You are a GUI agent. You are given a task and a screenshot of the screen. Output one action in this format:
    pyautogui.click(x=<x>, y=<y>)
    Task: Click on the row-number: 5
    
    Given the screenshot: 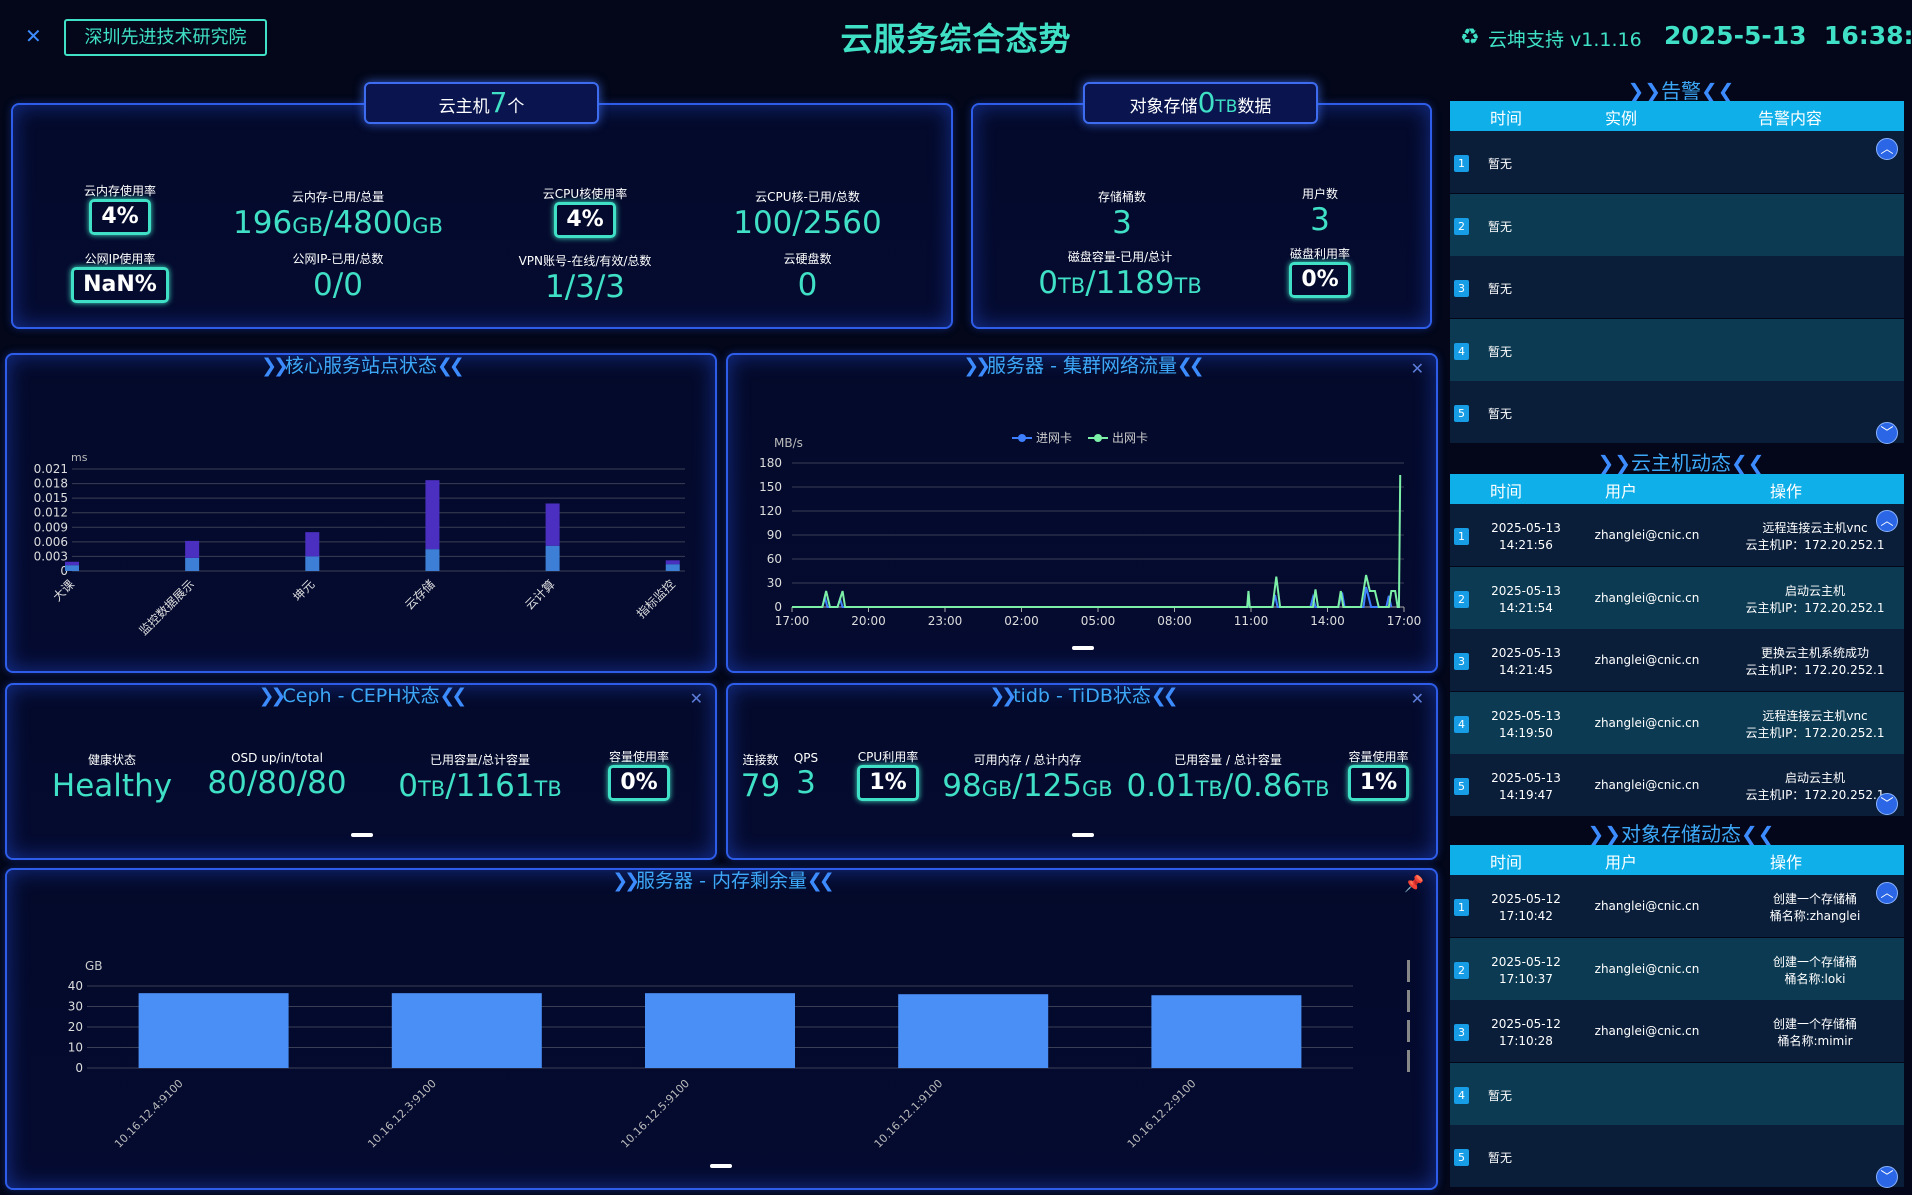 What is the action you would take?
    pyautogui.click(x=1461, y=787)
    